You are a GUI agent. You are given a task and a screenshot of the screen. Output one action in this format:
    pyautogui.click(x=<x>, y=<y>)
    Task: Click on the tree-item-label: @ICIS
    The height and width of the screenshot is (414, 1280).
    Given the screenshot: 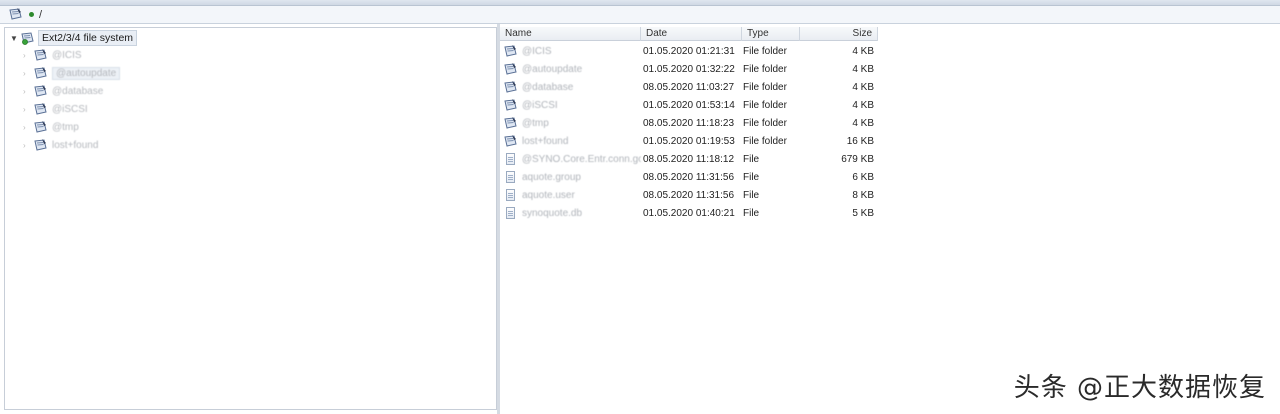 What is the action you would take?
    pyautogui.click(x=67, y=55)
    